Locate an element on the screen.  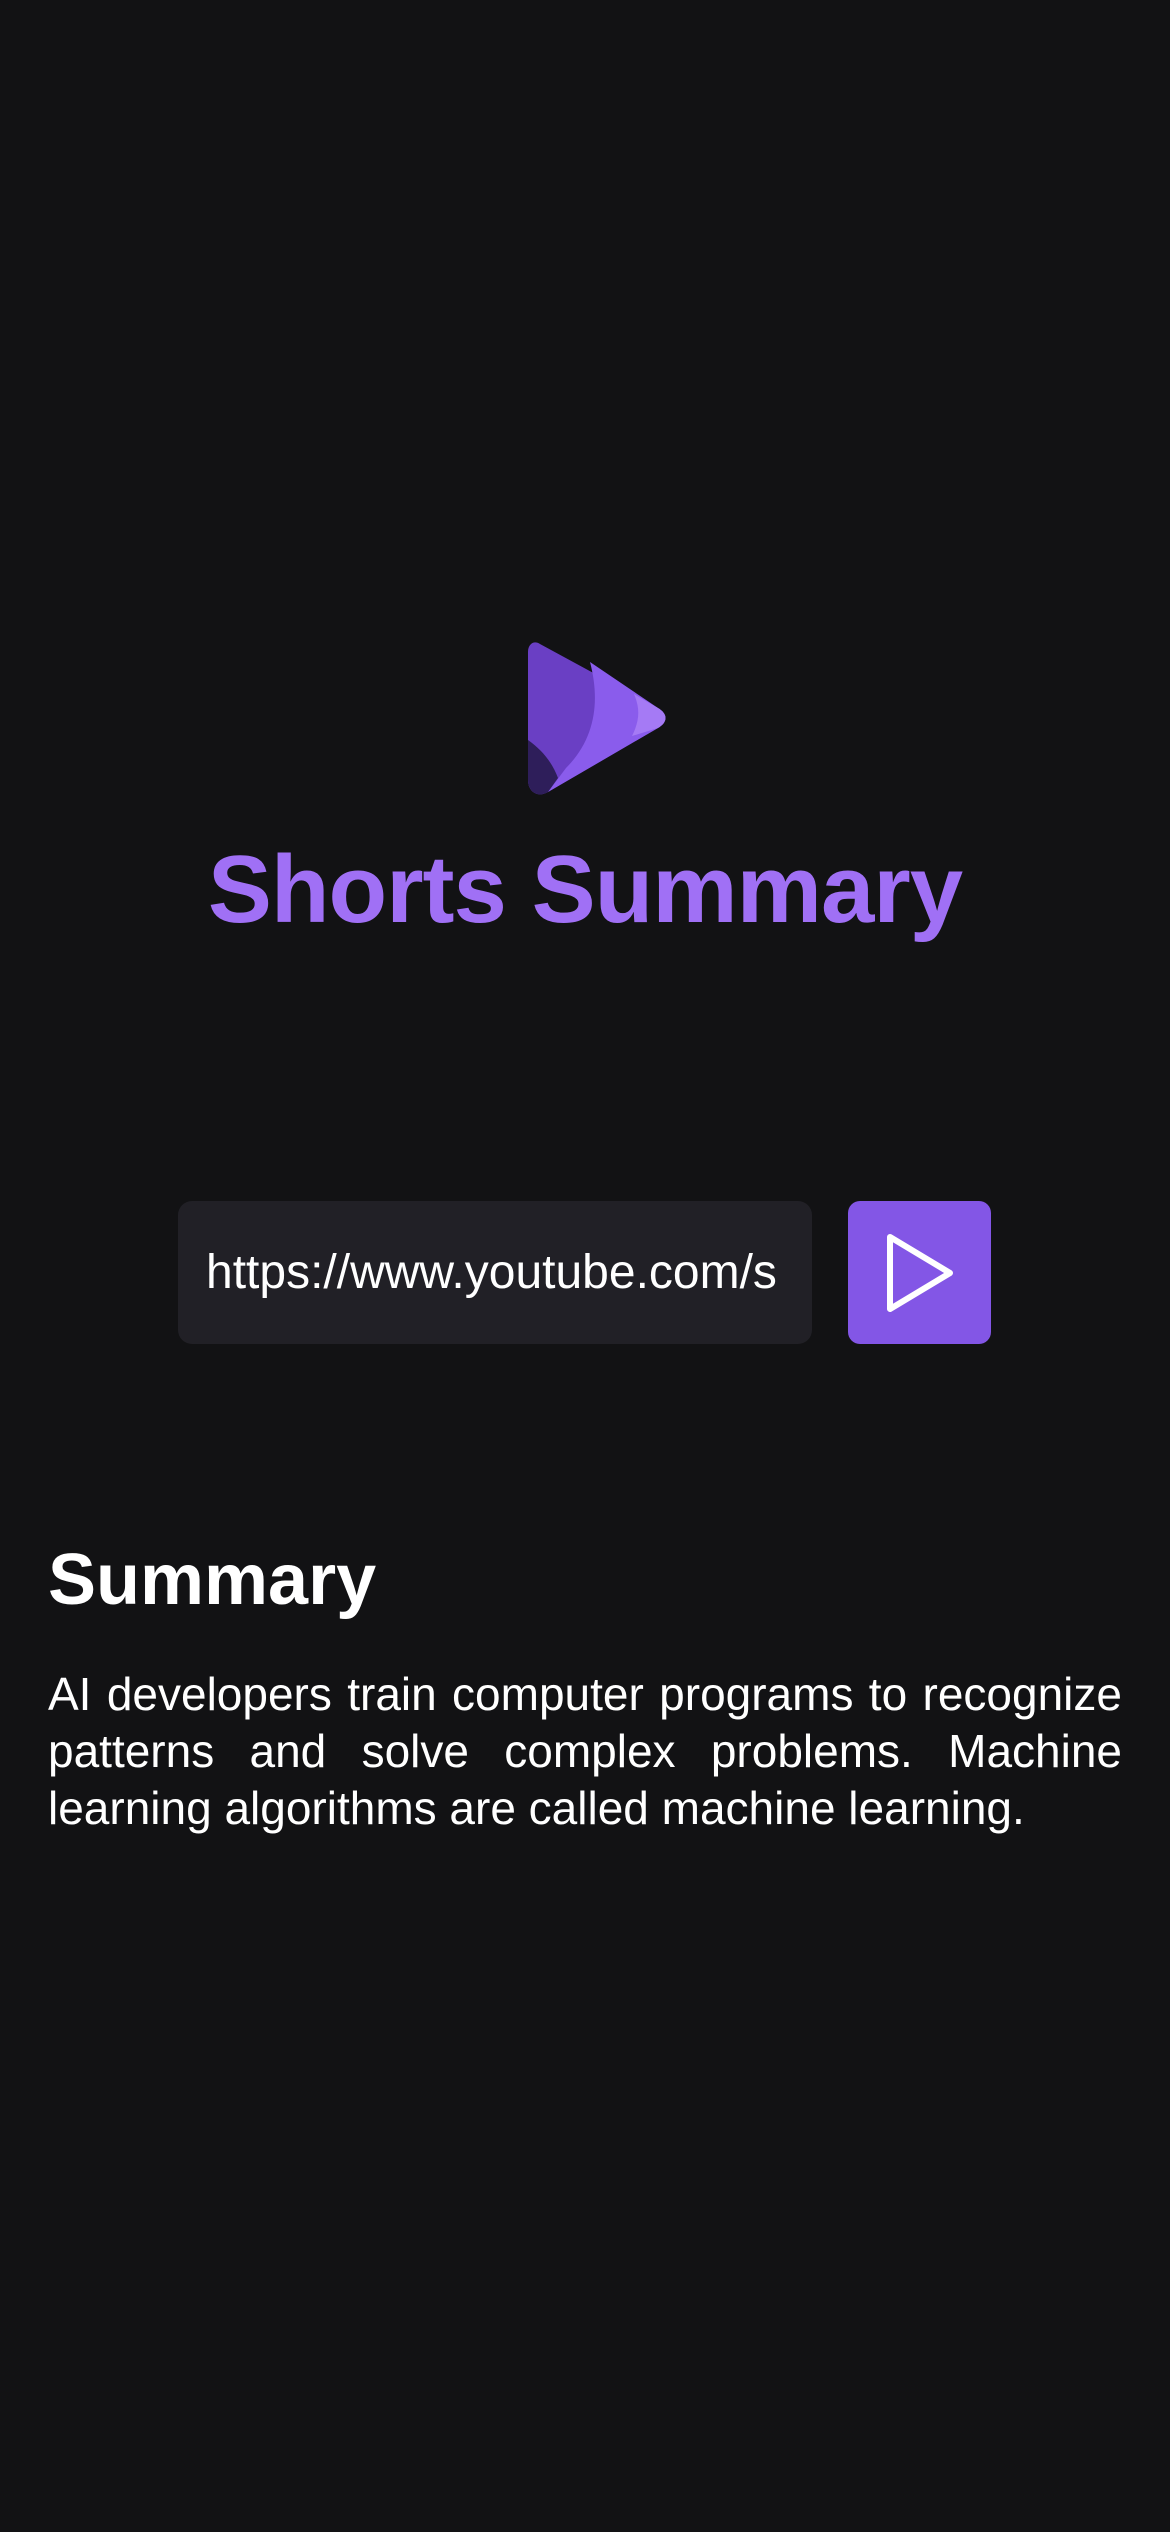
summary-heading: Summary is located at coordinates (212, 1580).